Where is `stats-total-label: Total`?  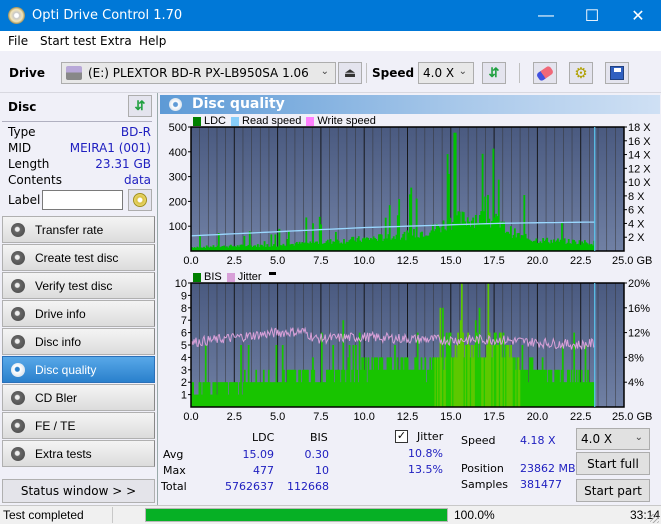 stats-total-label: Total is located at coordinates (174, 486).